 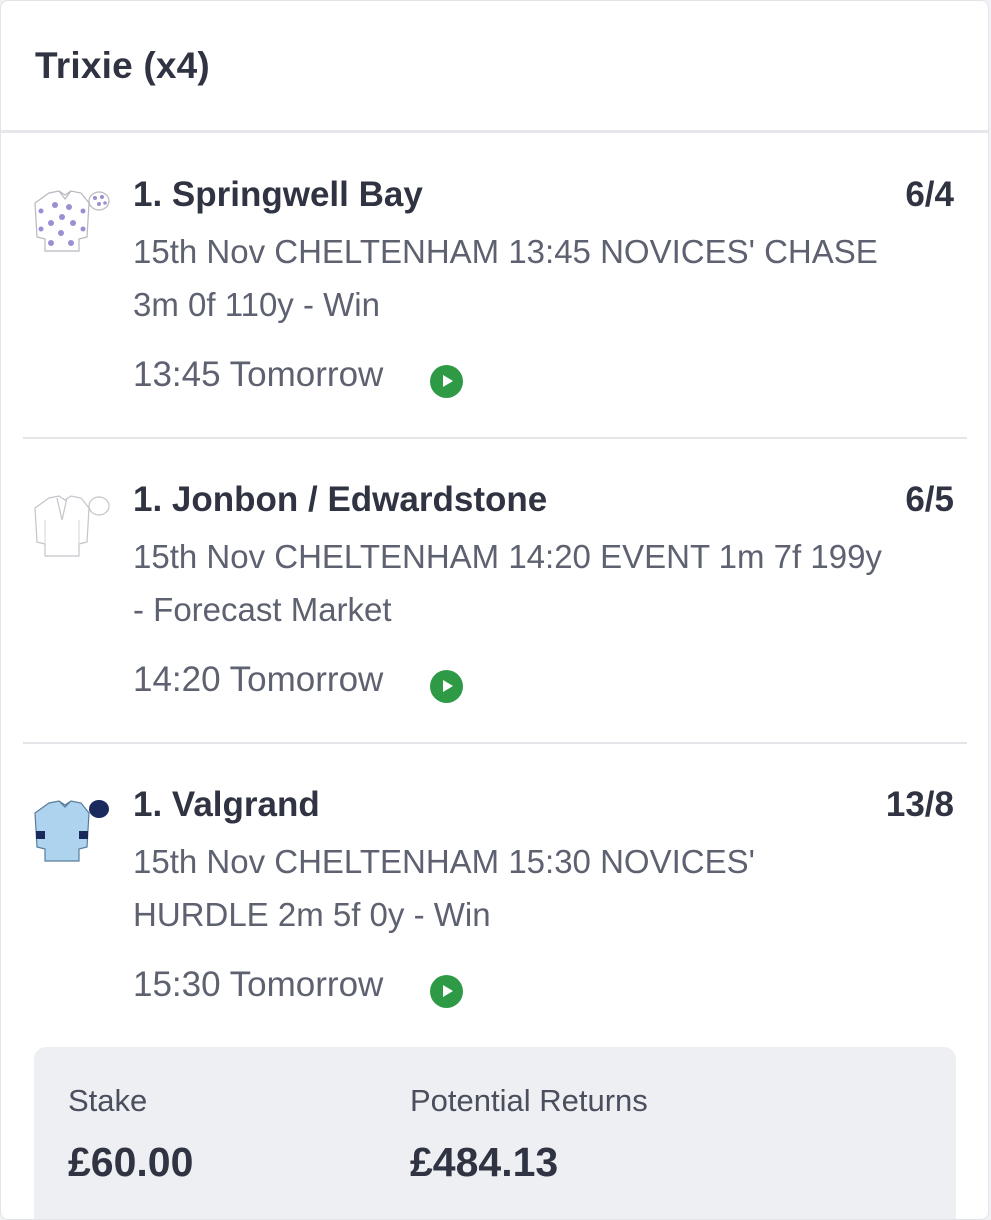 What do you see at coordinates (108, 1100) in the screenshot?
I see `stake-label: Stake` at bounding box center [108, 1100].